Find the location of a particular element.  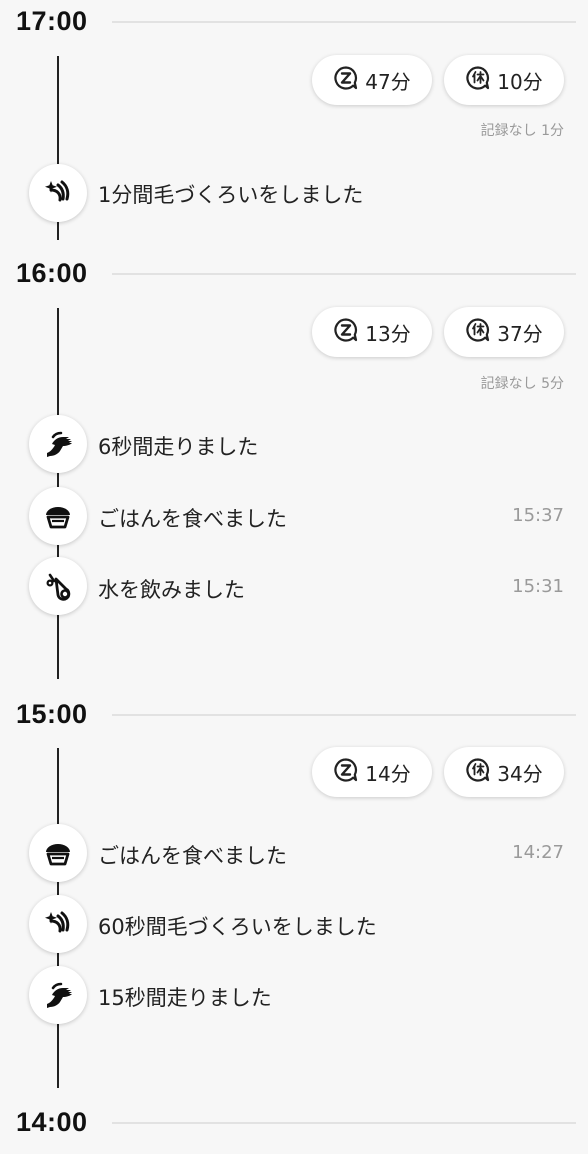

hour-label: 14:00 is located at coordinates (52, 1122).